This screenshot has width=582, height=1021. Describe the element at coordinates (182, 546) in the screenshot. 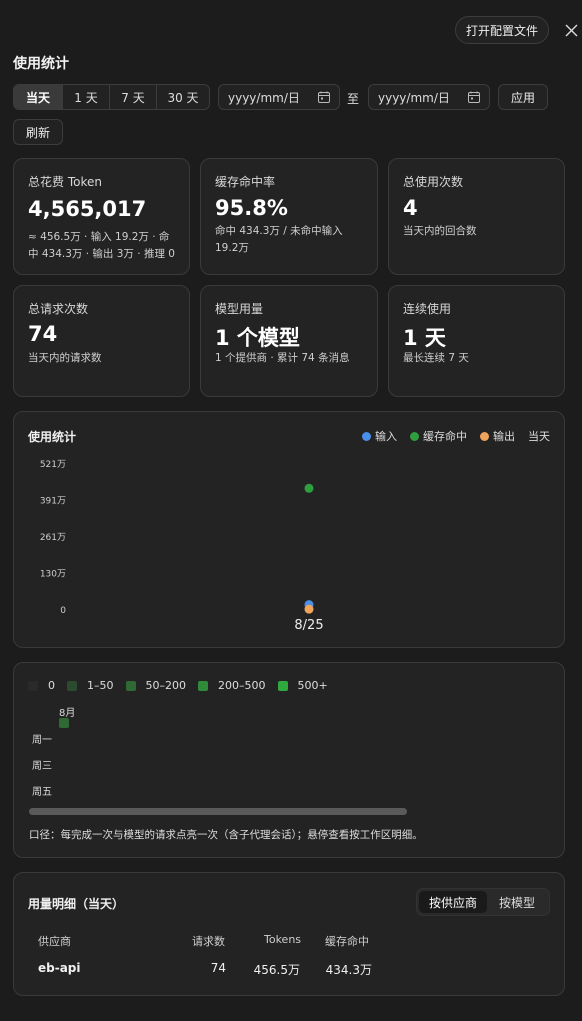

I see `usage-chart: 521万 391万 261万 130万 0 8/25` at that location.